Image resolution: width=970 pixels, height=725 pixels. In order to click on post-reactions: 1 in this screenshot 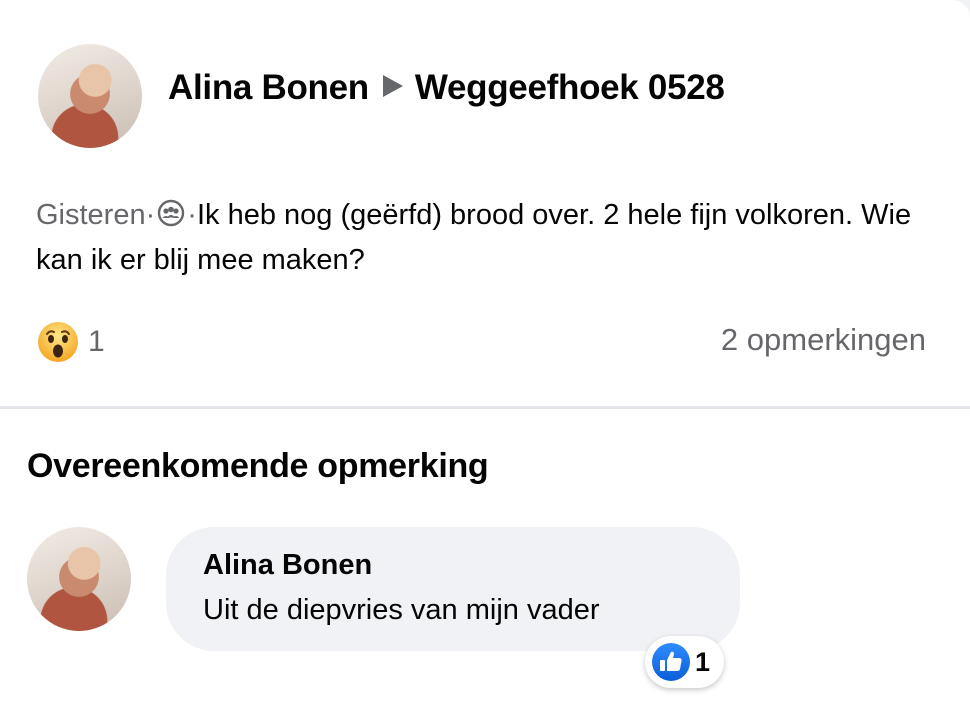, I will do `click(70, 342)`.